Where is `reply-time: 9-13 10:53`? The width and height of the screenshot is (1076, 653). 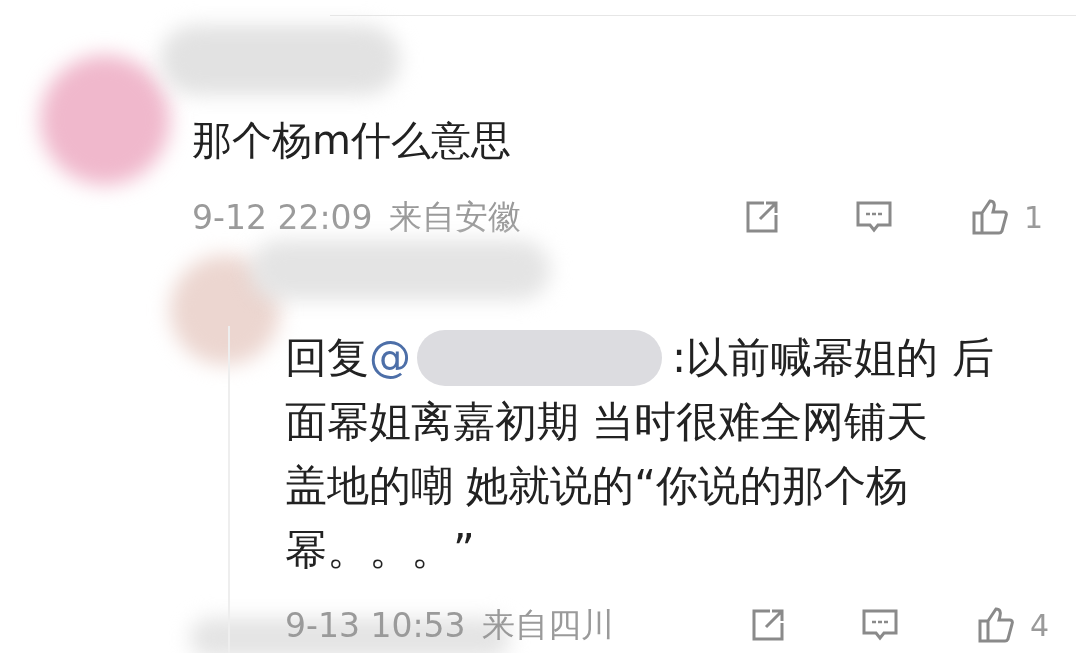
reply-time: 9-13 10:53 is located at coordinates (375, 625).